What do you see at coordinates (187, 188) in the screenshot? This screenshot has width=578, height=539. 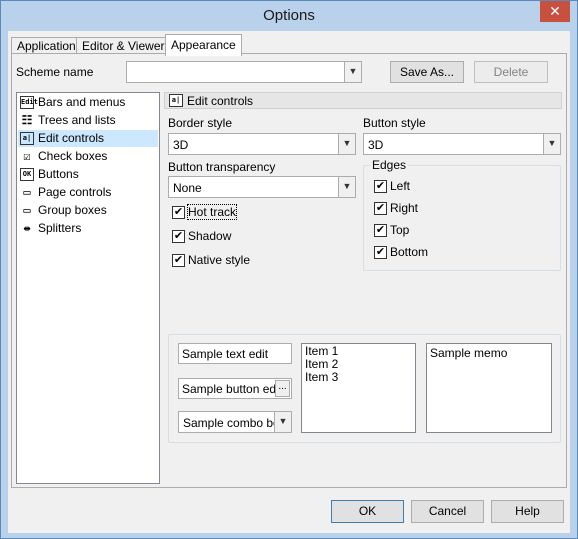 I see `button-transparency-value: None` at bounding box center [187, 188].